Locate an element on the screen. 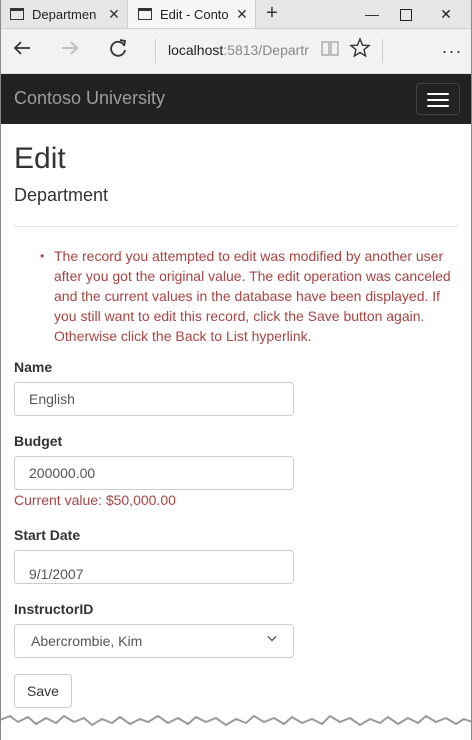 The image size is (472, 740). instructor-label: InstructorID is located at coordinates (54, 609).